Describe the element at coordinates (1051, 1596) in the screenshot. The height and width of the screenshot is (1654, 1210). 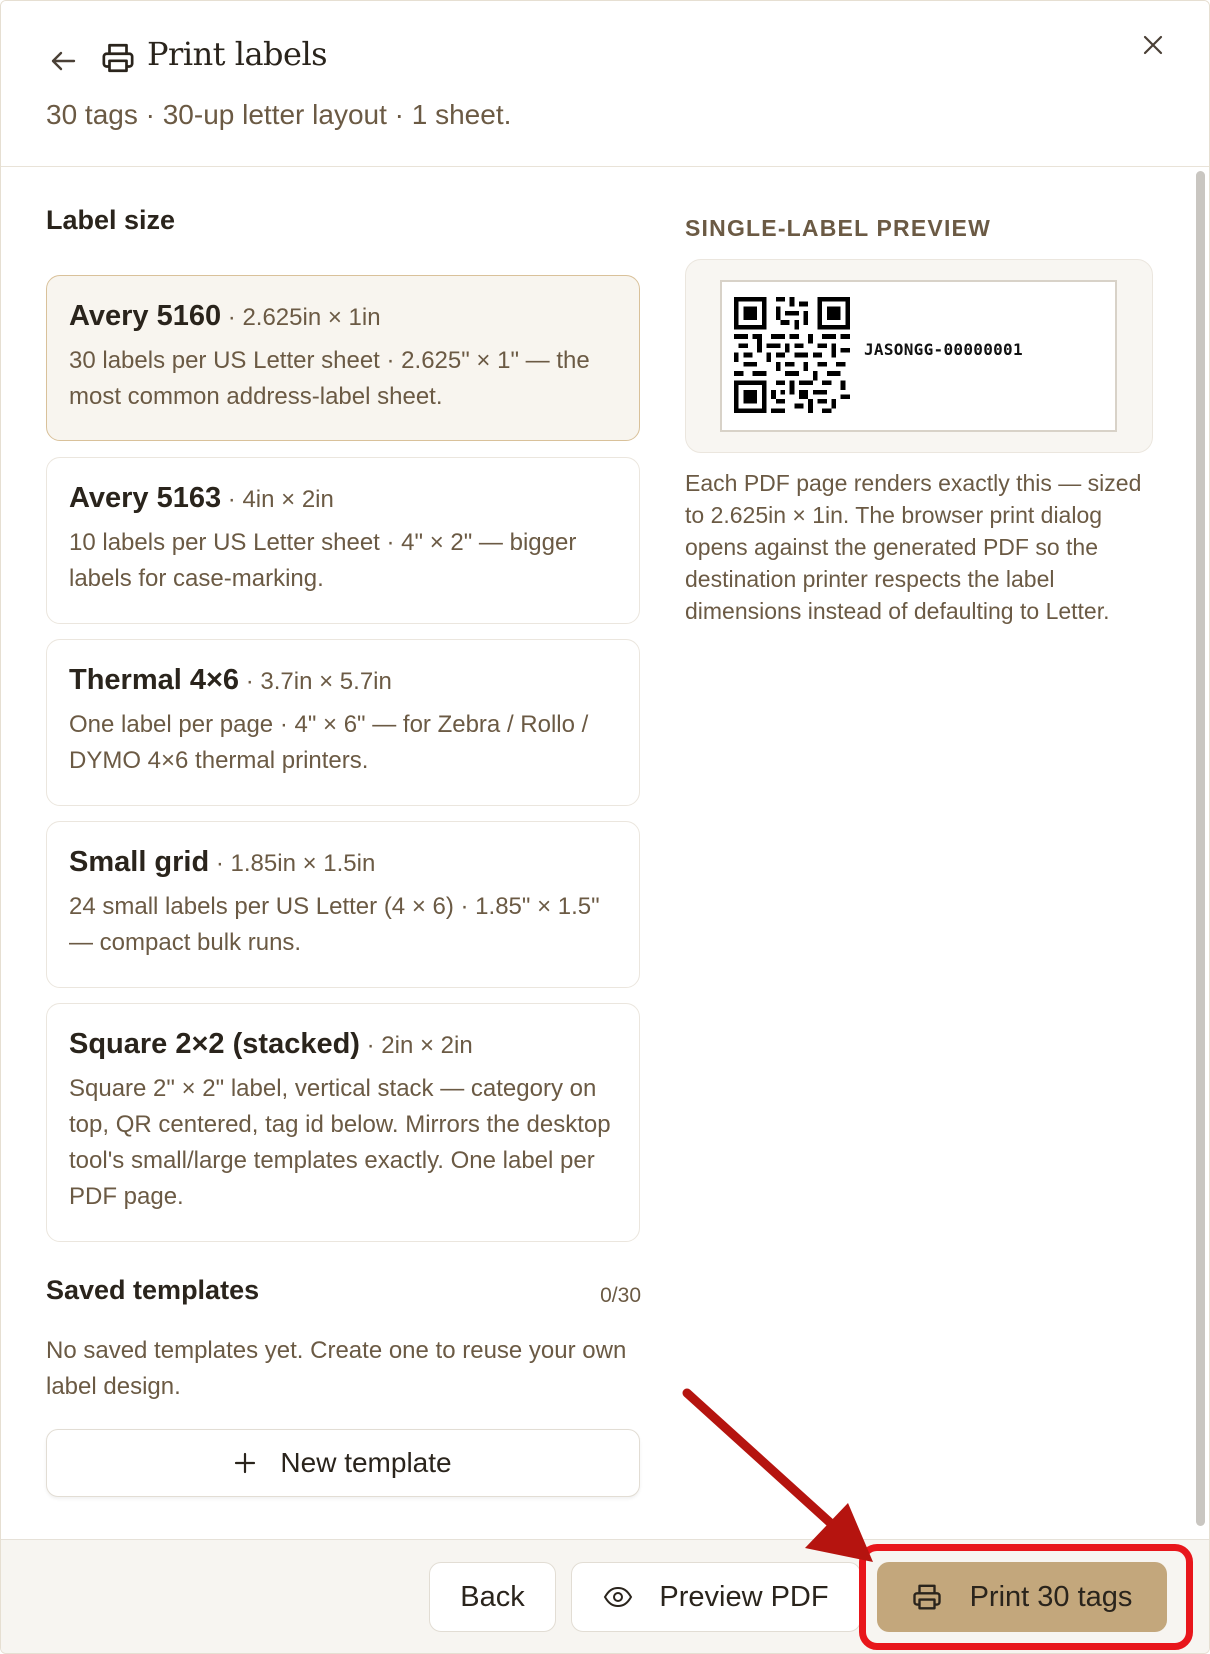
I see `print-tags-label: Print 30 tags` at that location.